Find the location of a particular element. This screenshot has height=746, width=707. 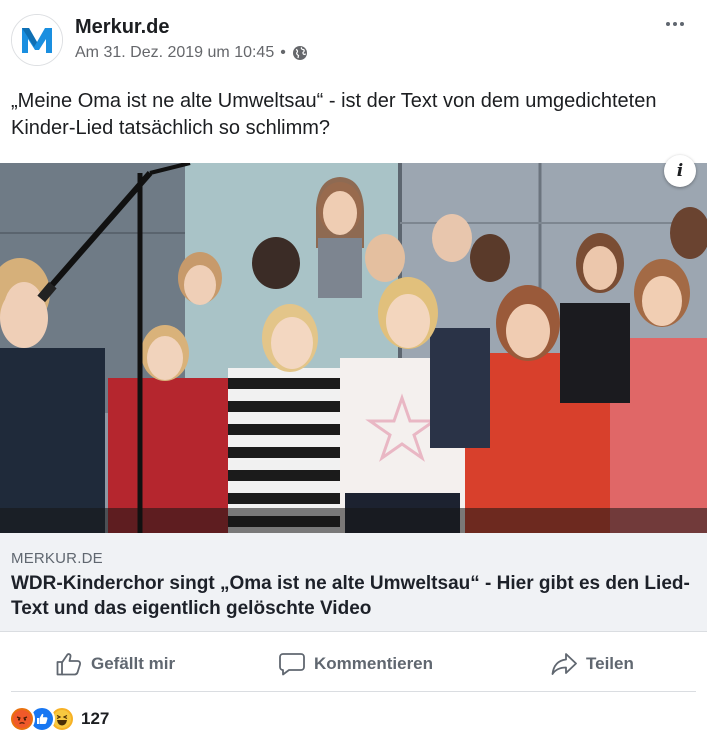

post-header: Merkur.de Am 31. Dez. 2019 um 10:45 • is located at coordinates (353, 37).